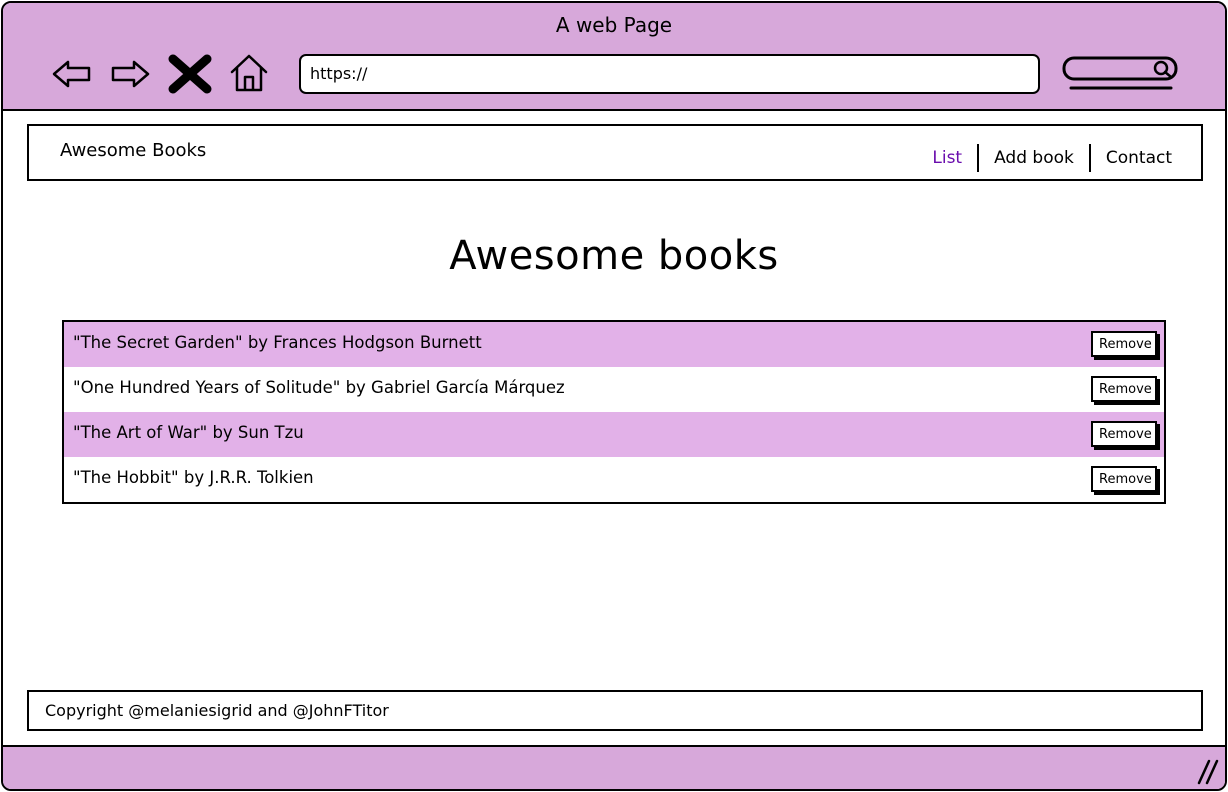 The image size is (1228, 792). Describe the element at coordinates (188, 432) in the screenshot. I see `book-title: "The Art of War" by Sun Tzu` at that location.